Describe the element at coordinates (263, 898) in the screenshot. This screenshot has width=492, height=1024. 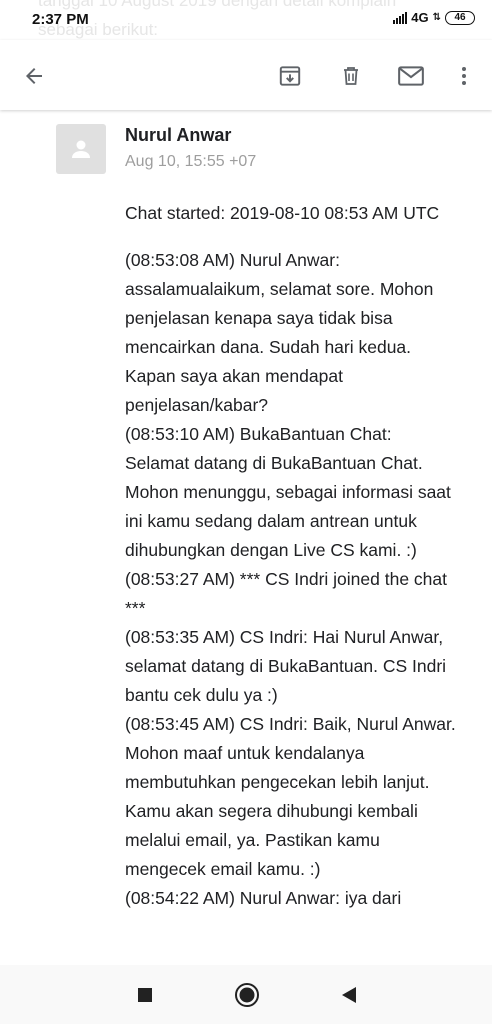
I see `body-line: (08:54:22 AM) Nurul Anwar: iya dari` at that location.